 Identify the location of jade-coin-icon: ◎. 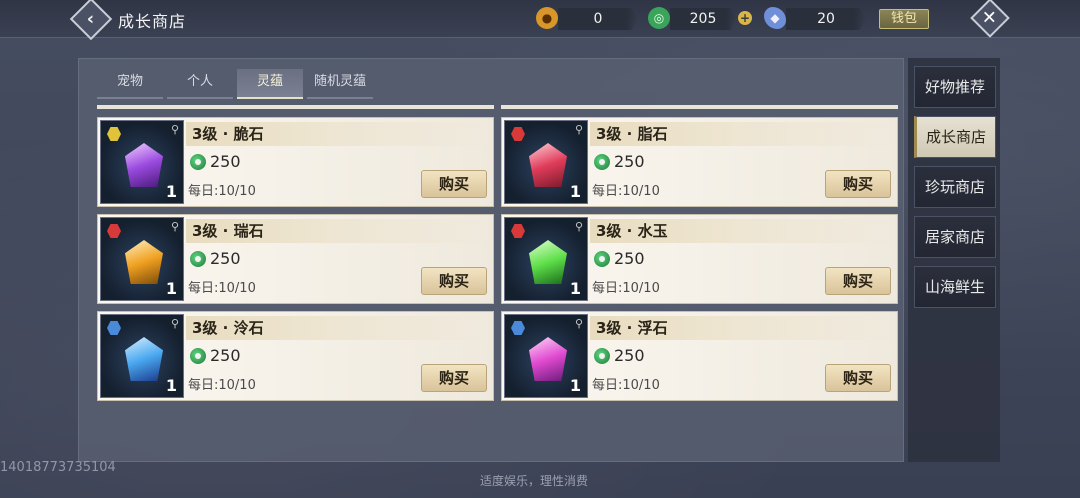
(659, 18).